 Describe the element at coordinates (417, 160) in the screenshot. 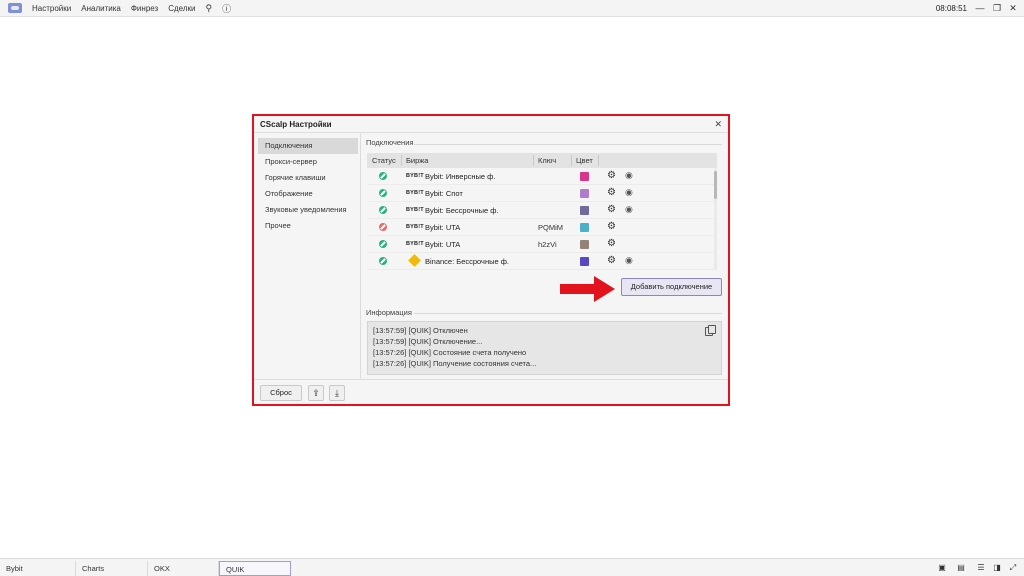

I see `column-exchange: Биржа` at that location.